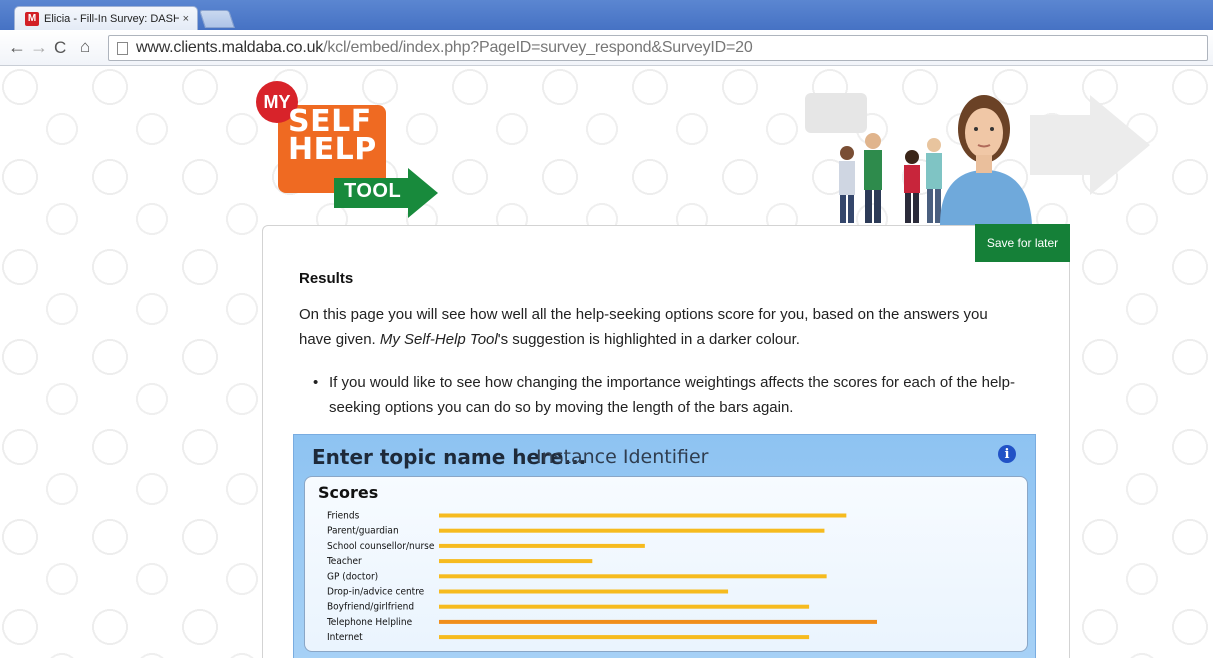  What do you see at coordinates (111, 18) in the screenshot?
I see `tab-title: Elicia - Fill-In Survey: DASH_` at bounding box center [111, 18].